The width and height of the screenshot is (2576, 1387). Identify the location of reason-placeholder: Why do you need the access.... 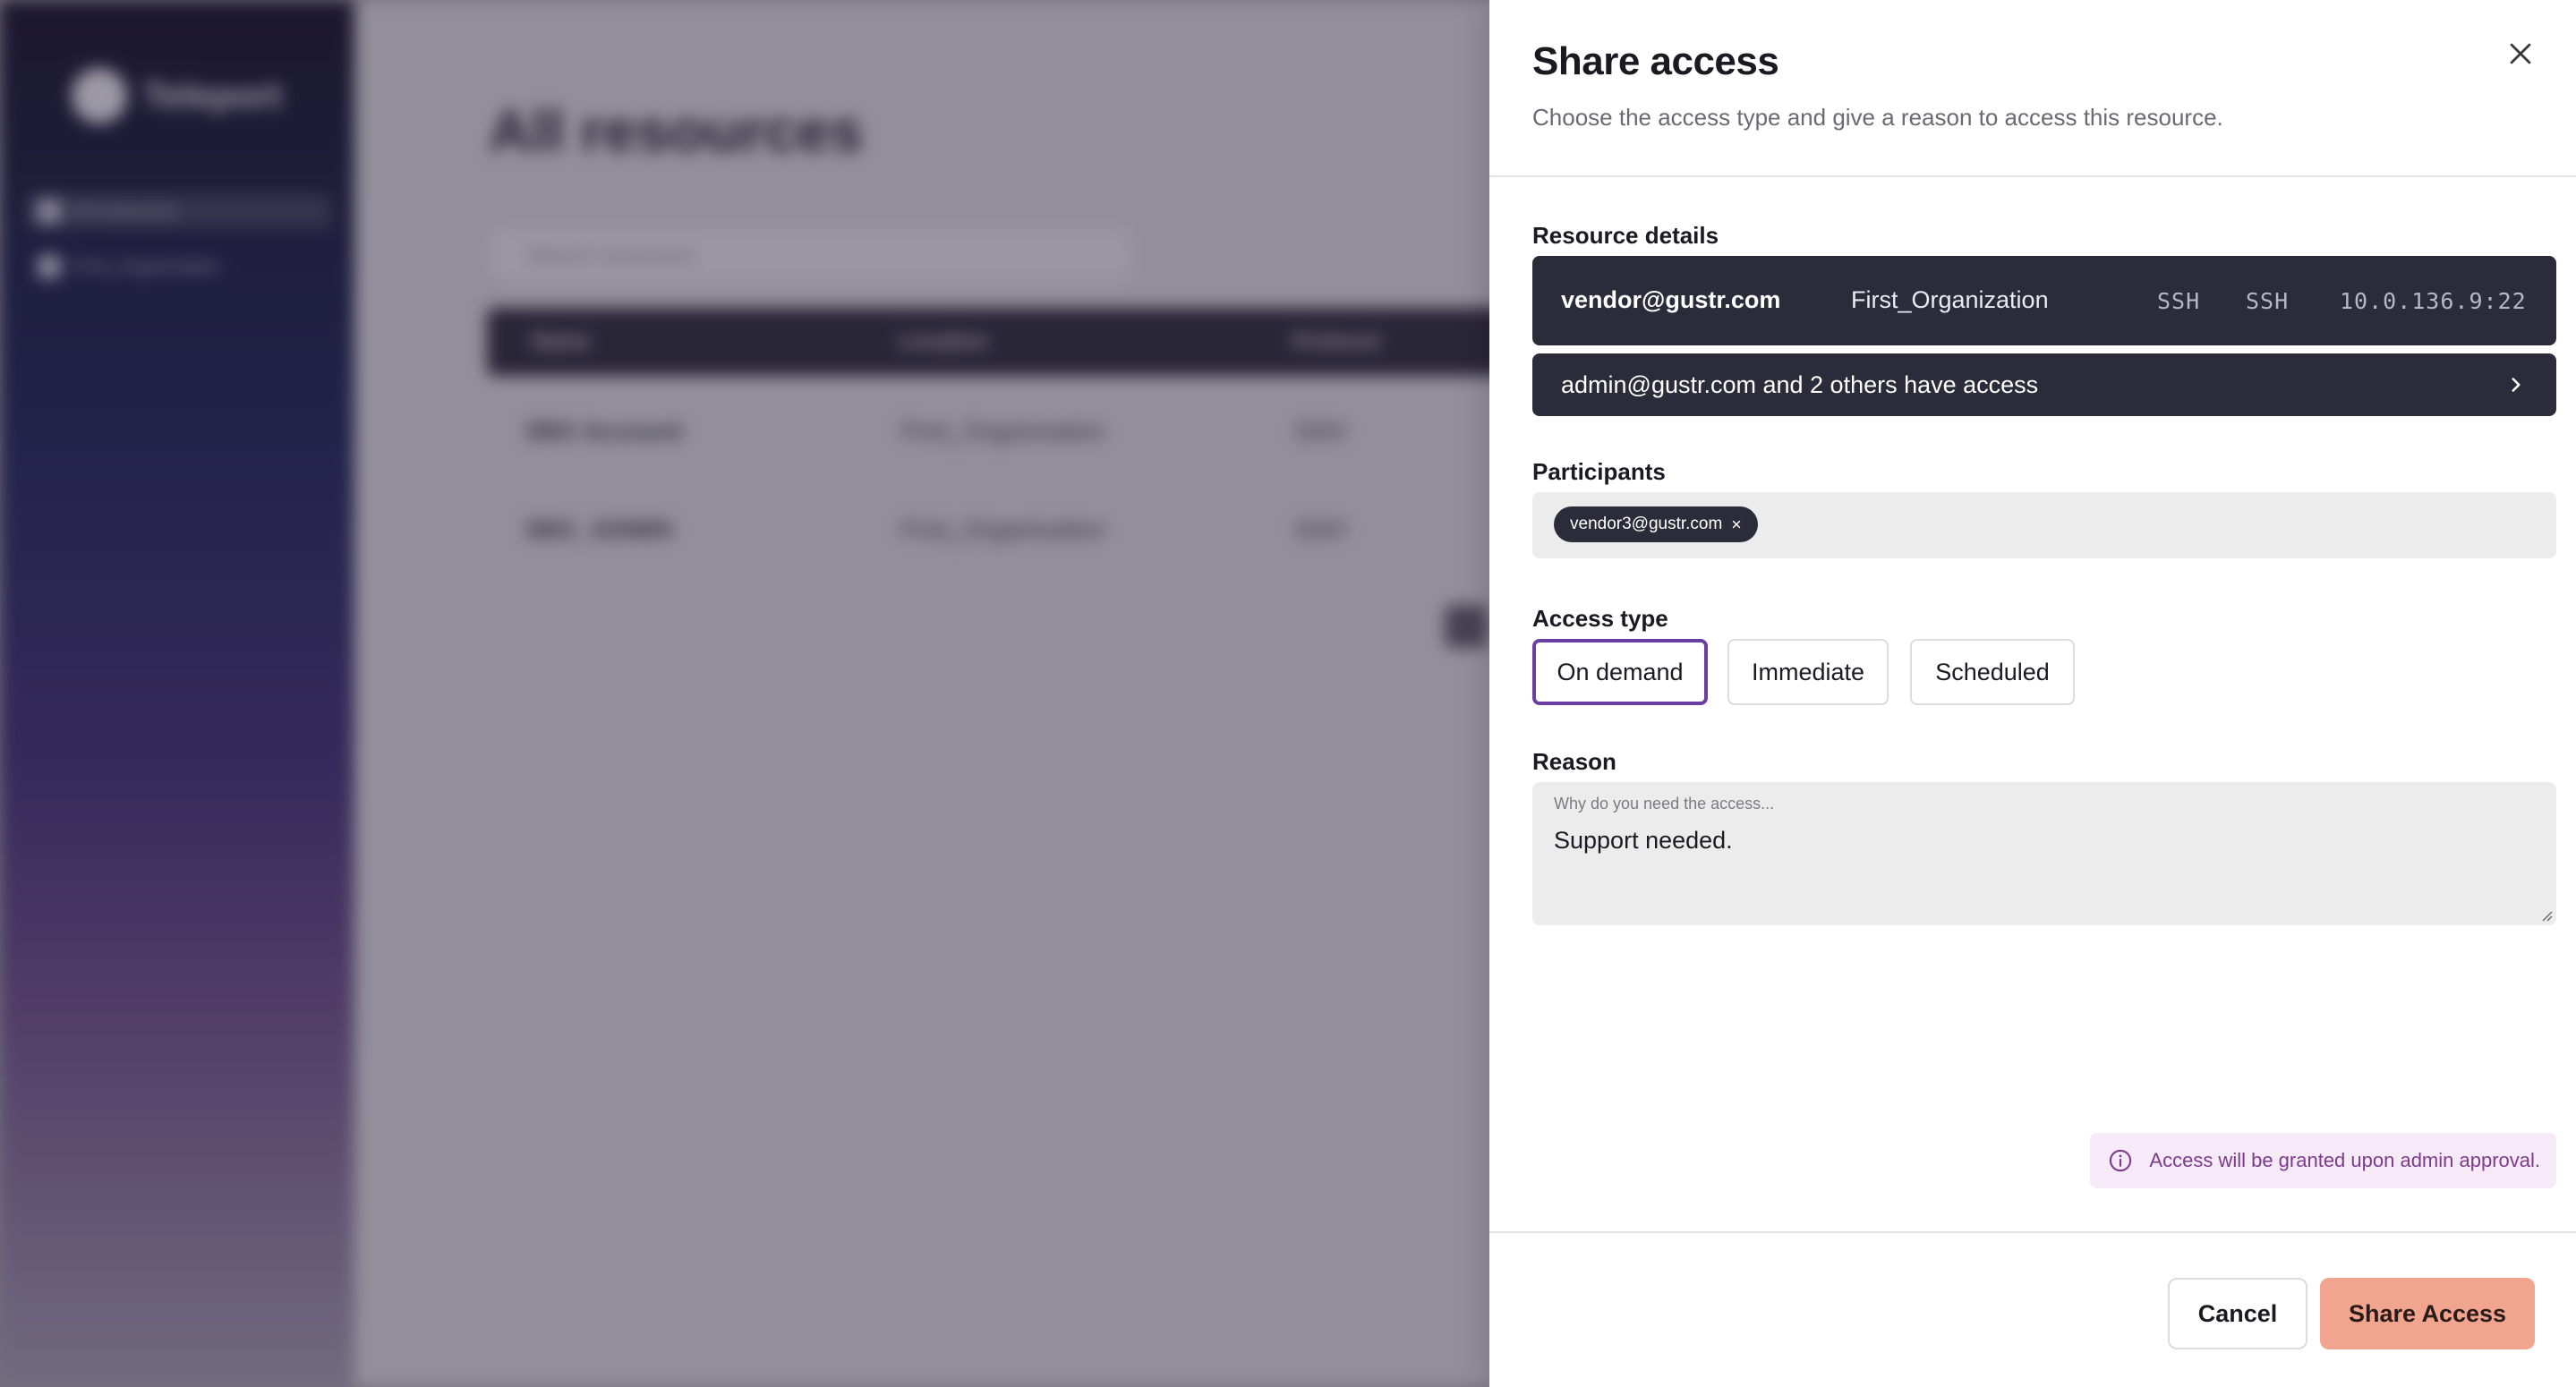
(1664, 804).